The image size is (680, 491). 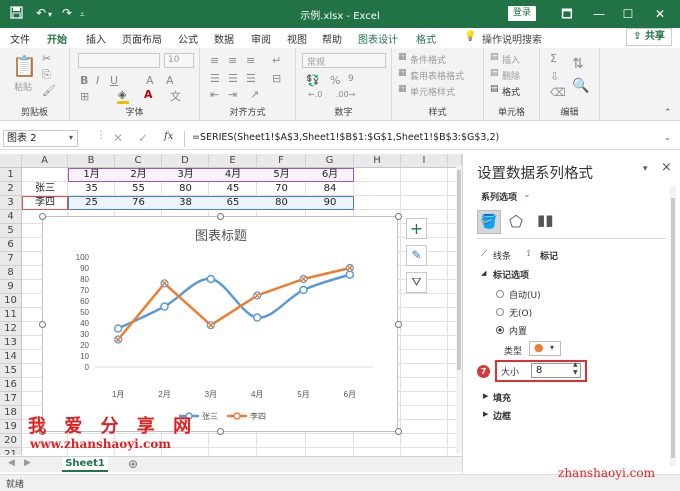 I want to click on select-all-corner, so click(x=11, y=161).